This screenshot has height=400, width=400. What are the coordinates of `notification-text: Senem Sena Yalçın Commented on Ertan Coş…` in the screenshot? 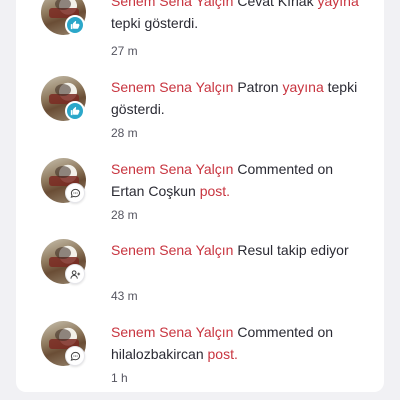 It's located at (236, 180).